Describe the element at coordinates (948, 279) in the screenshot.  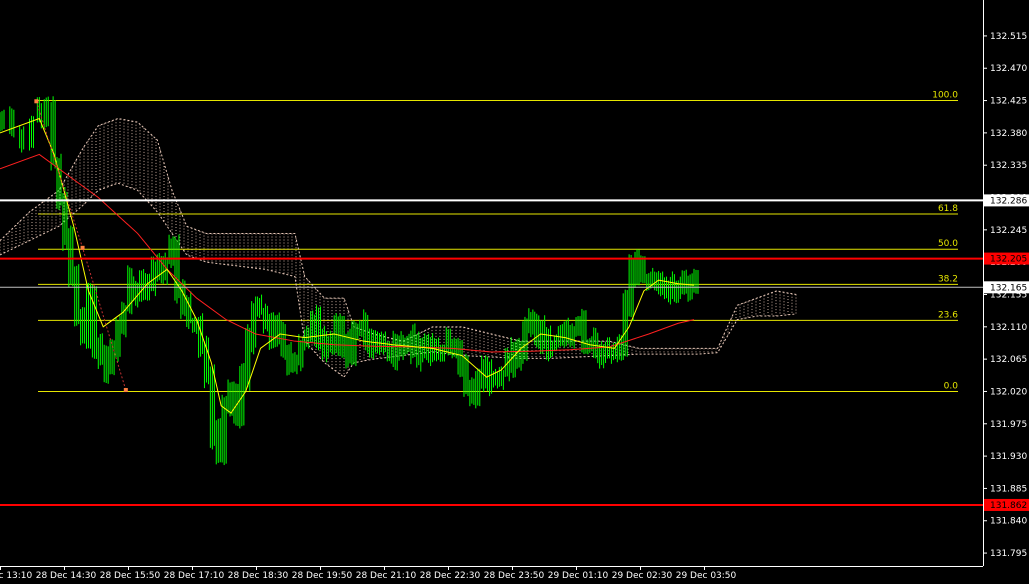
I see `fib-label: 38.2` at that location.